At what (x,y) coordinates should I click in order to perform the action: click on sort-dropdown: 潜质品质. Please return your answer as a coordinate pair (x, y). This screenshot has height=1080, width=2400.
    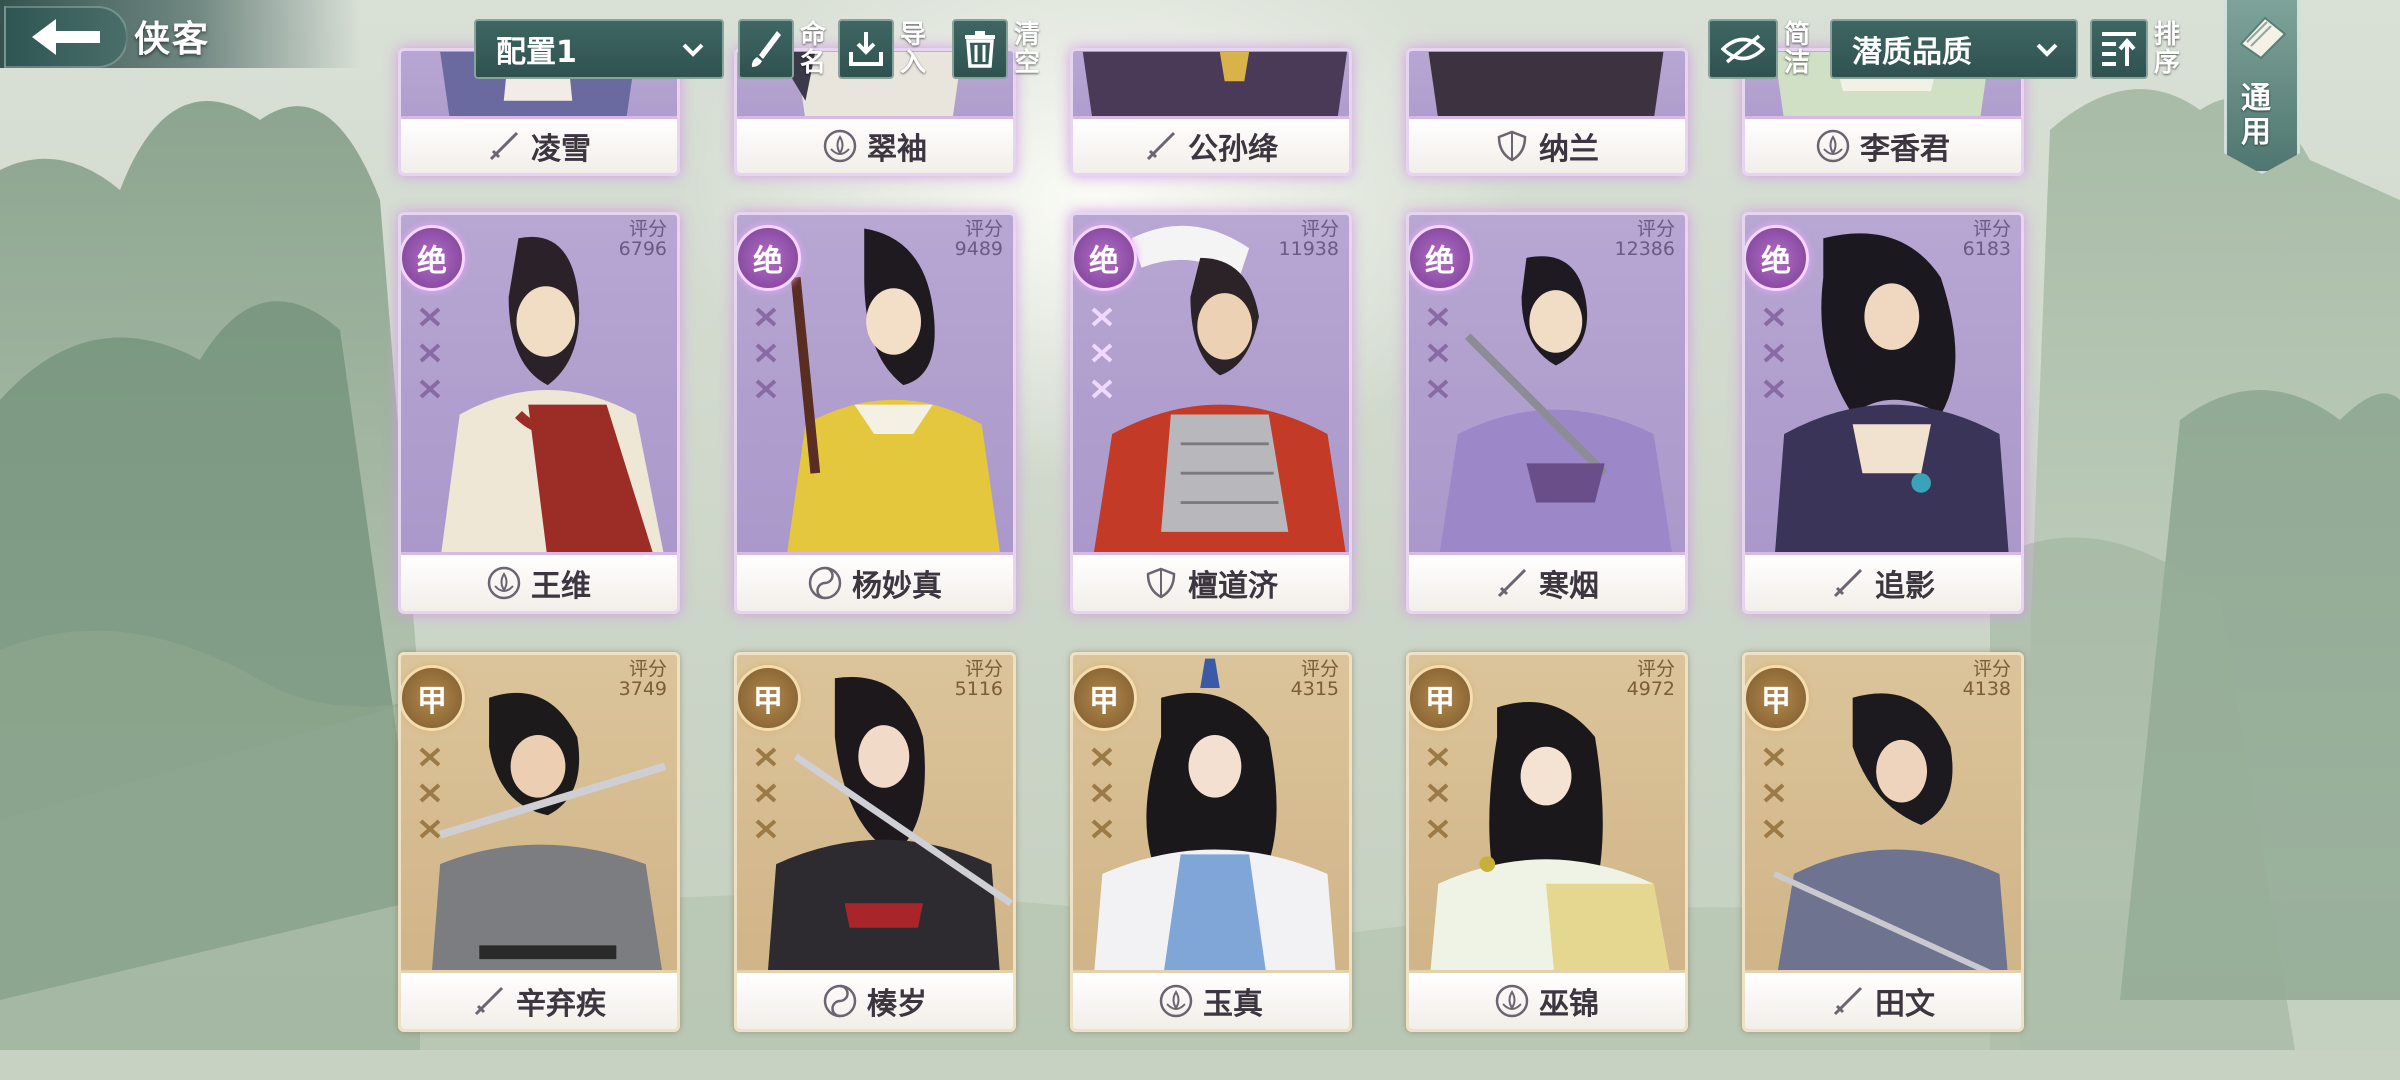
    Looking at the image, I should click on (1954, 49).